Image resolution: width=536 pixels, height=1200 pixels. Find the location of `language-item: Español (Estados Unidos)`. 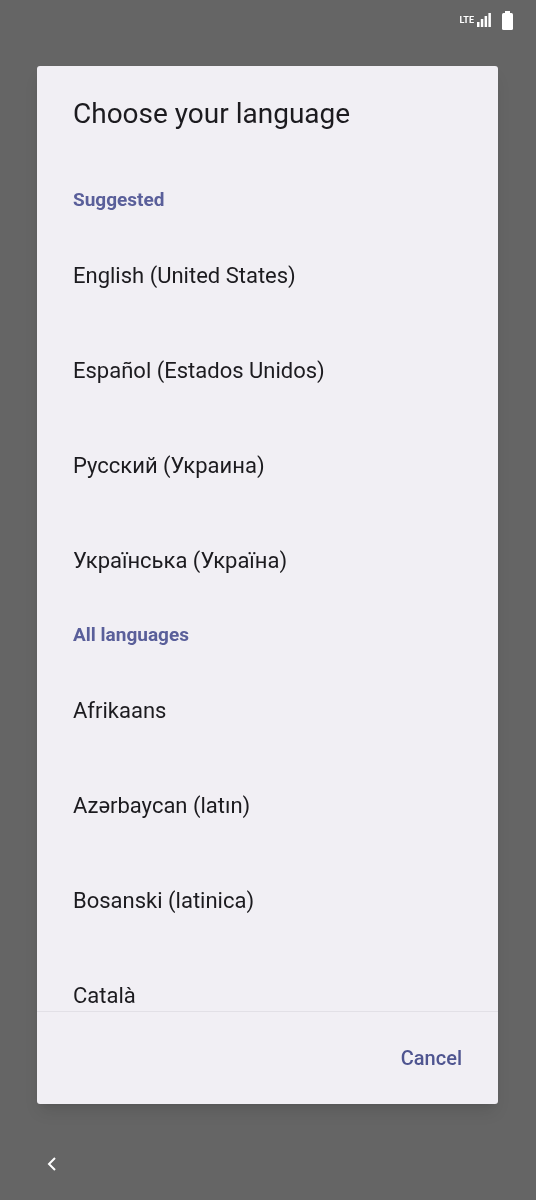

language-item: Español (Estados Unidos) is located at coordinates (267, 370).